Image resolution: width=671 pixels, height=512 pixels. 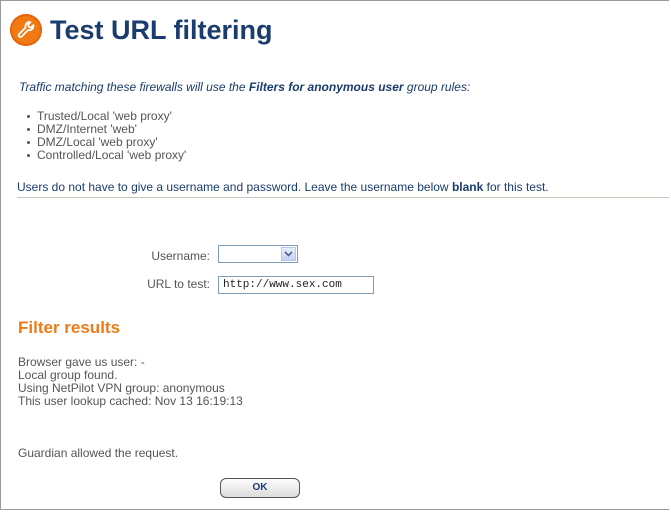 I want to click on results-heading: Filter results, so click(x=69, y=327).